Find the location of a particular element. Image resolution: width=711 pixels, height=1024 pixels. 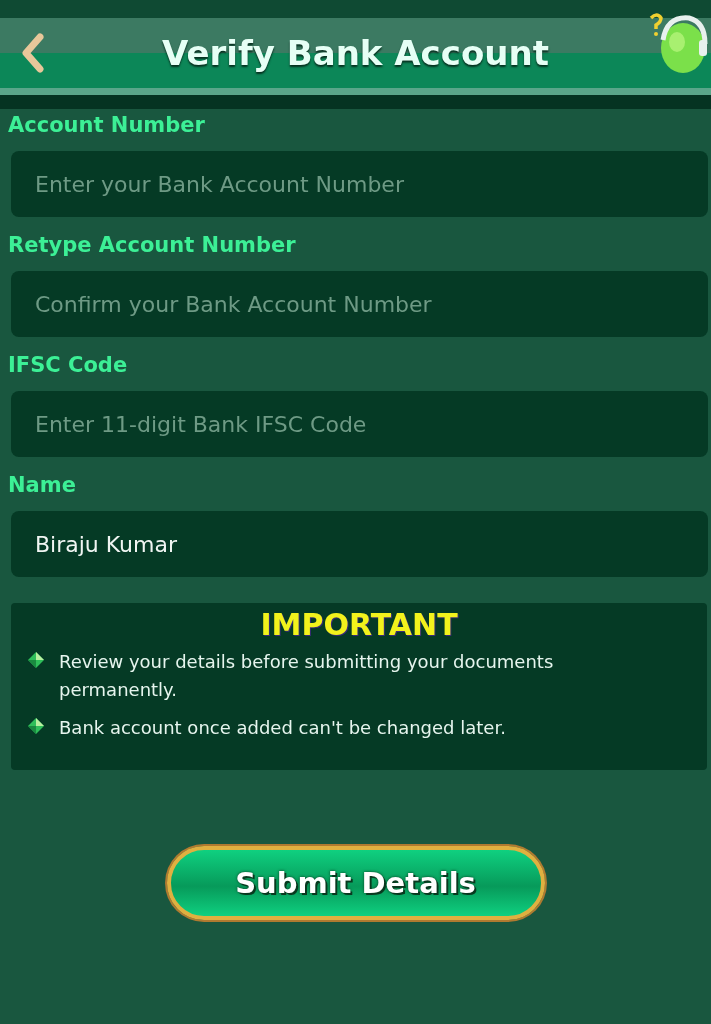

input-field: Biraju Kumar is located at coordinates (359, 544).